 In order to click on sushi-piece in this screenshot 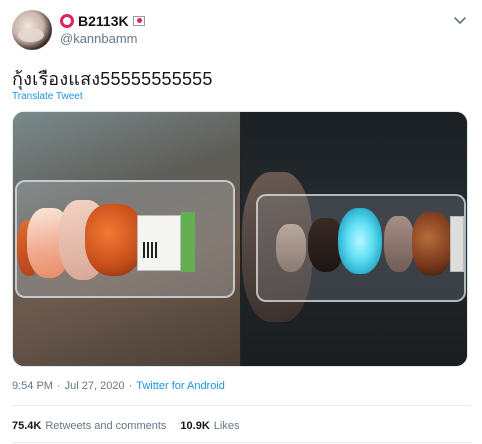, I will do `click(291, 248)`.